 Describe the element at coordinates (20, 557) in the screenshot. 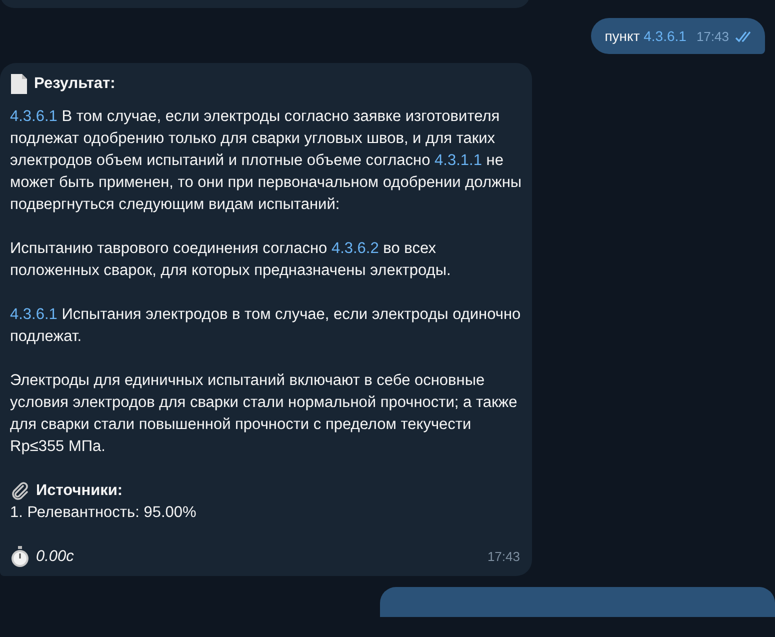

I see `stopwatch-icon` at that location.